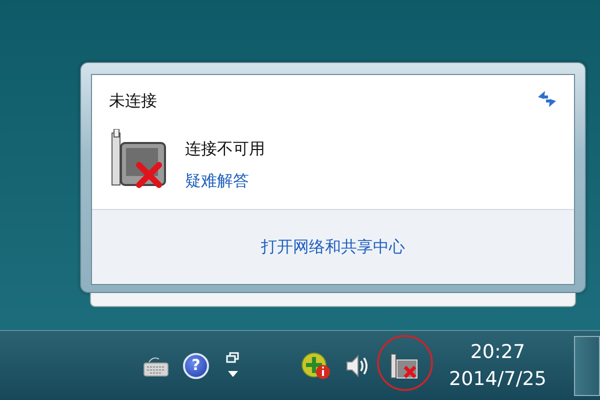 This screenshot has height=400, width=600. I want to click on refresh-arrows-icon, so click(547, 99).